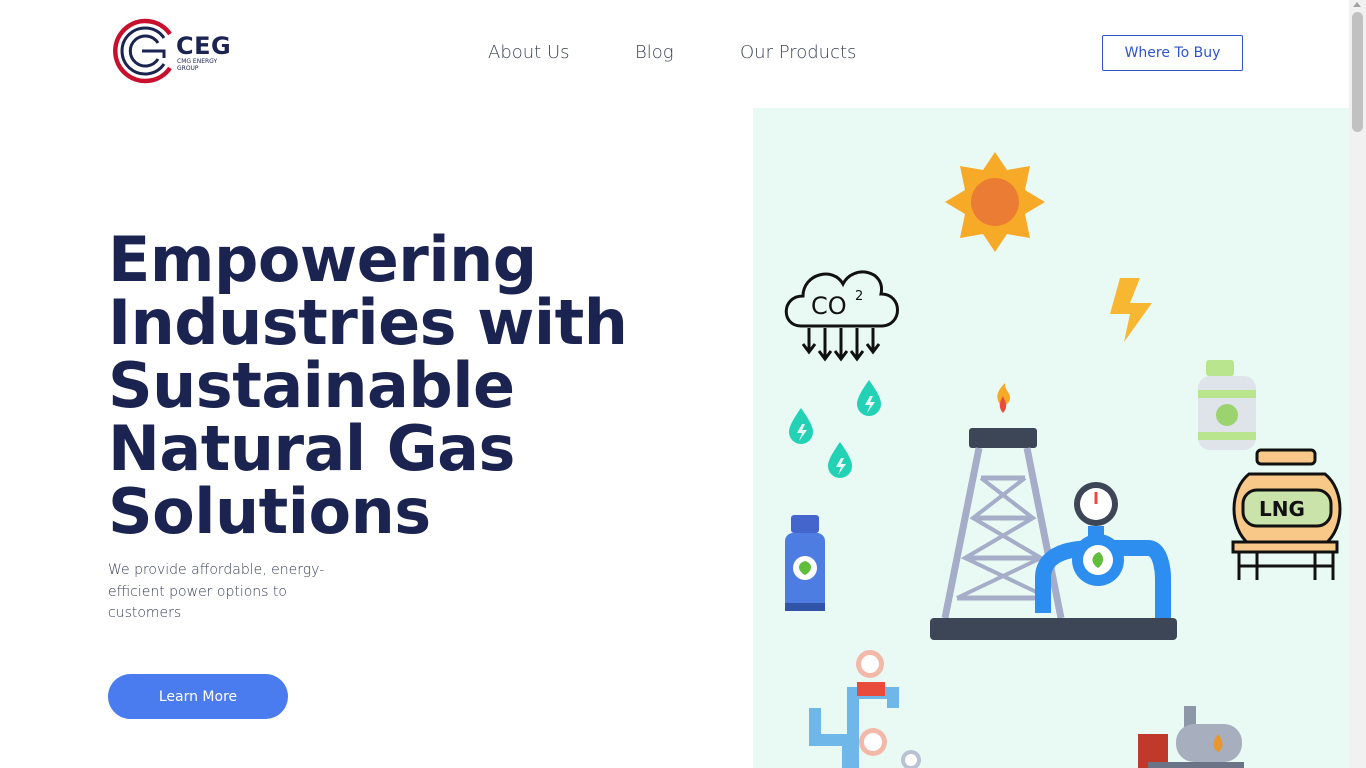 Image resolution: width=1366 pixels, height=768 pixels. What do you see at coordinates (859, 296) in the screenshot?
I see `co2-sup: 2` at bounding box center [859, 296].